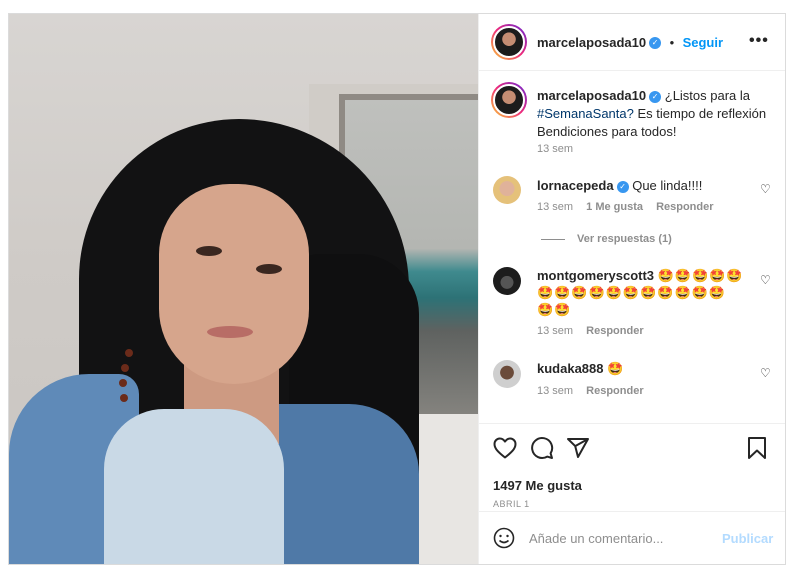  I want to click on share-send-icon, so click(578, 448).